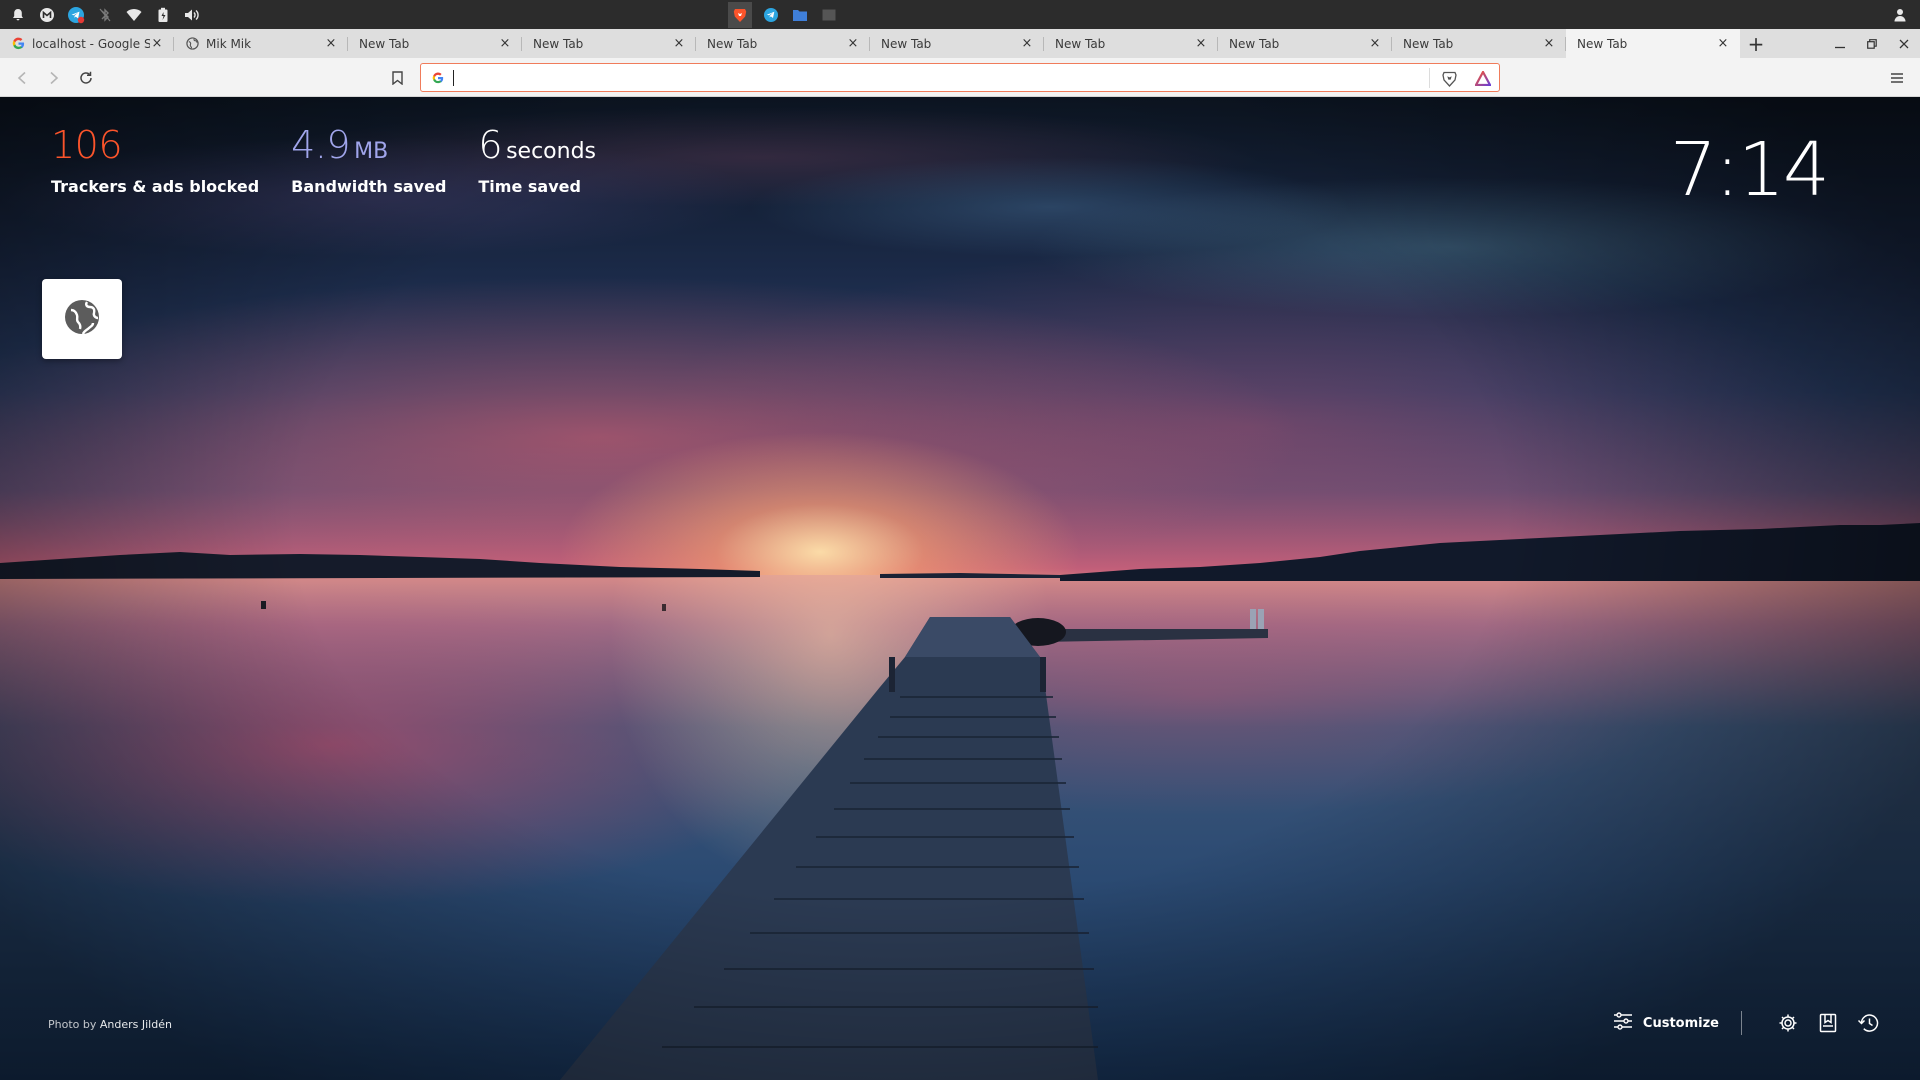 The height and width of the screenshot is (1080, 1920). What do you see at coordinates (321, 145) in the screenshot?
I see `bandwidth-saved-value: 4.9` at bounding box center [321, 145].